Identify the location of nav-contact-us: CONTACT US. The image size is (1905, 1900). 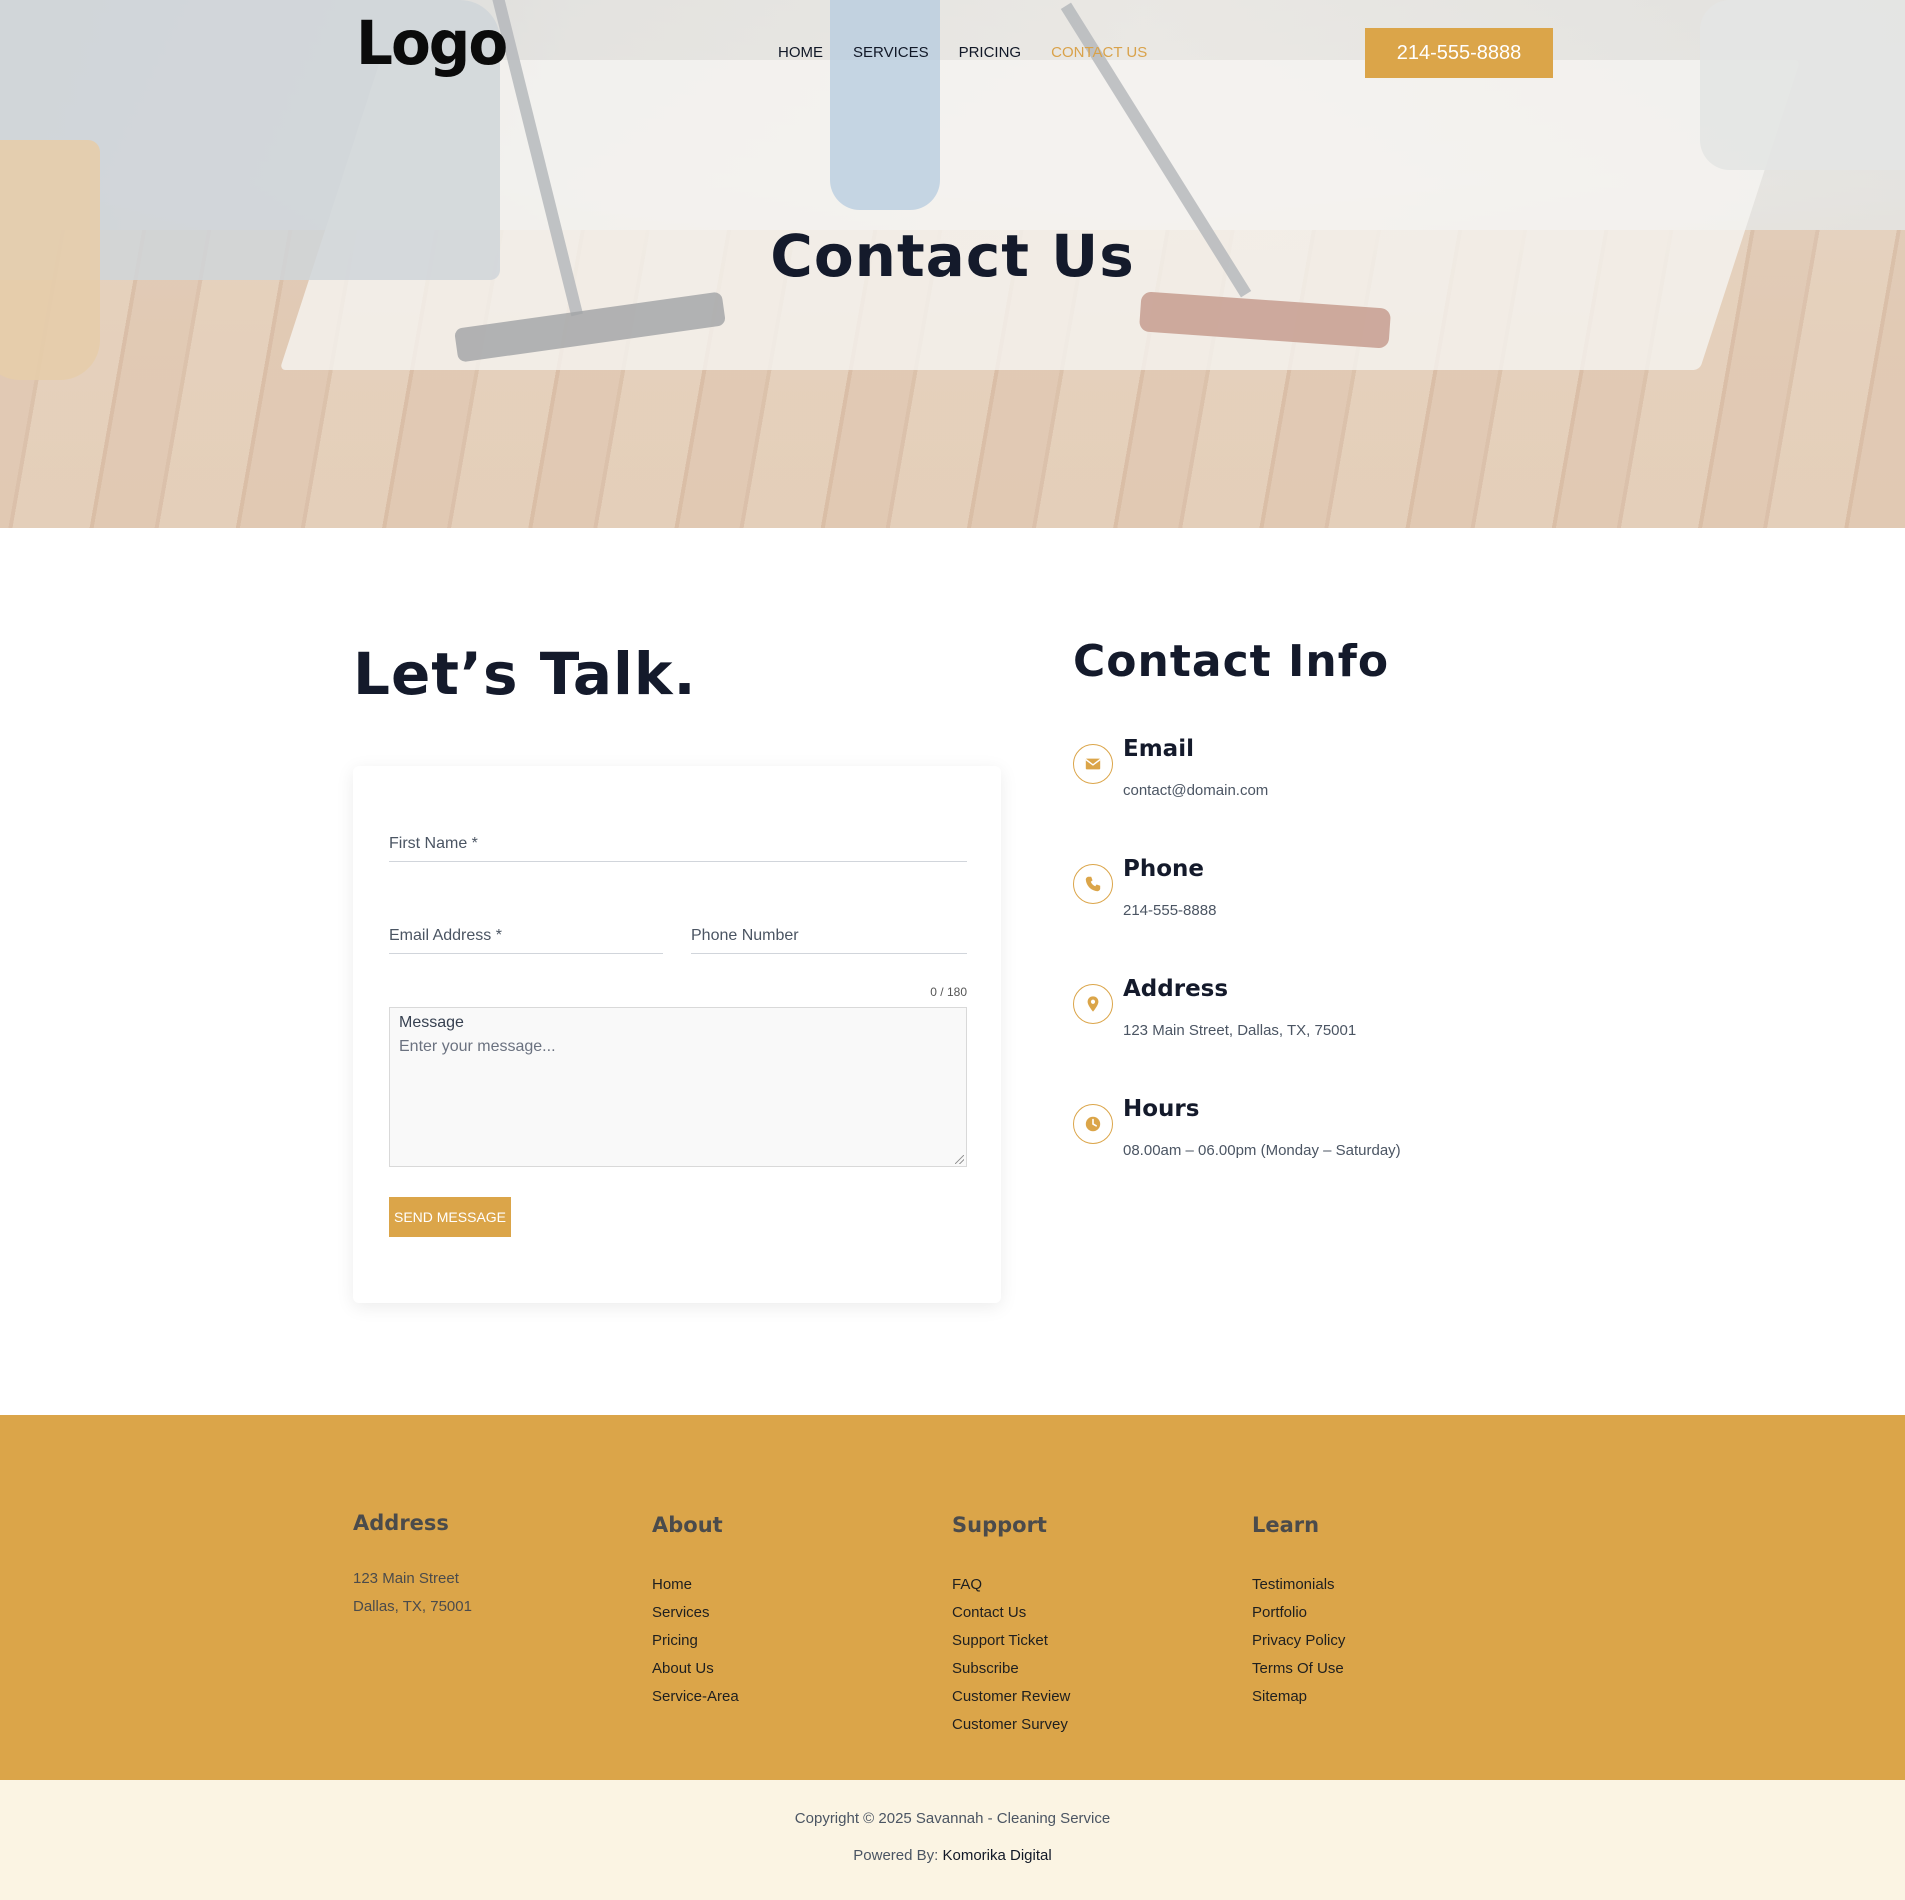
(1099, 52).